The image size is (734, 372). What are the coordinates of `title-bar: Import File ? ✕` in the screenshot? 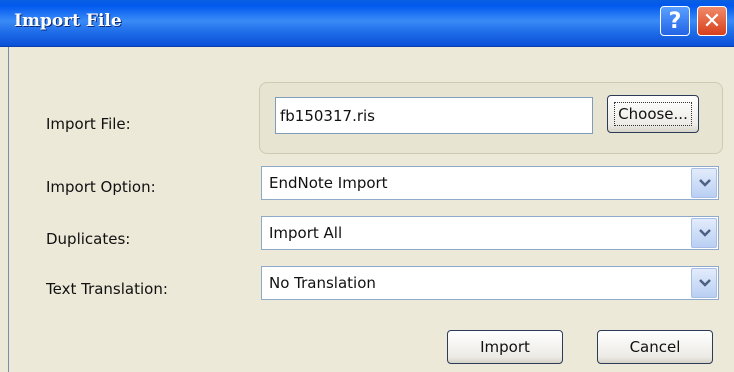 It's located at (367, 23).